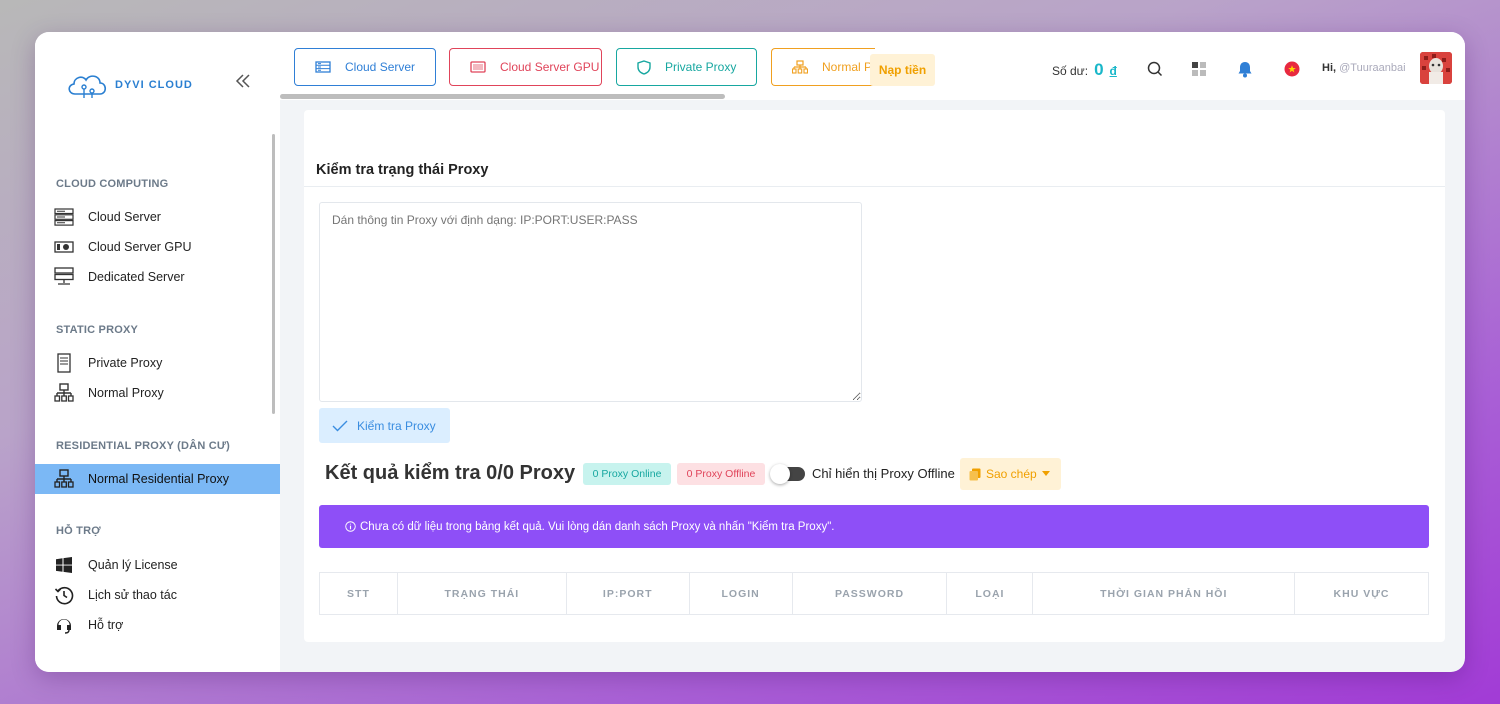 This screenshot has width=1500, height=704. I want to click on avatar, so click(1436, 68).